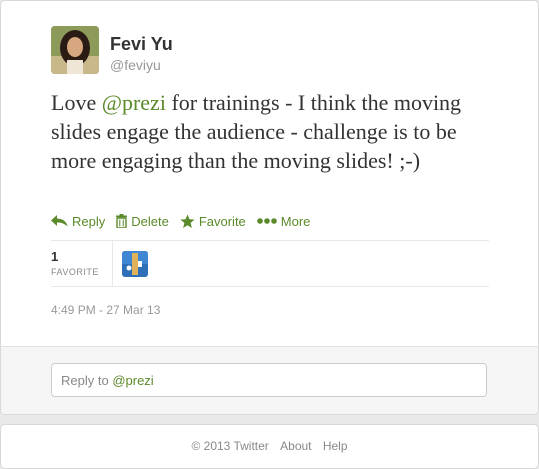  What do you see at coordinates (59, 221) in the screenshot?
I see `reply-arrow-icon` at bounding box center [59, 221].